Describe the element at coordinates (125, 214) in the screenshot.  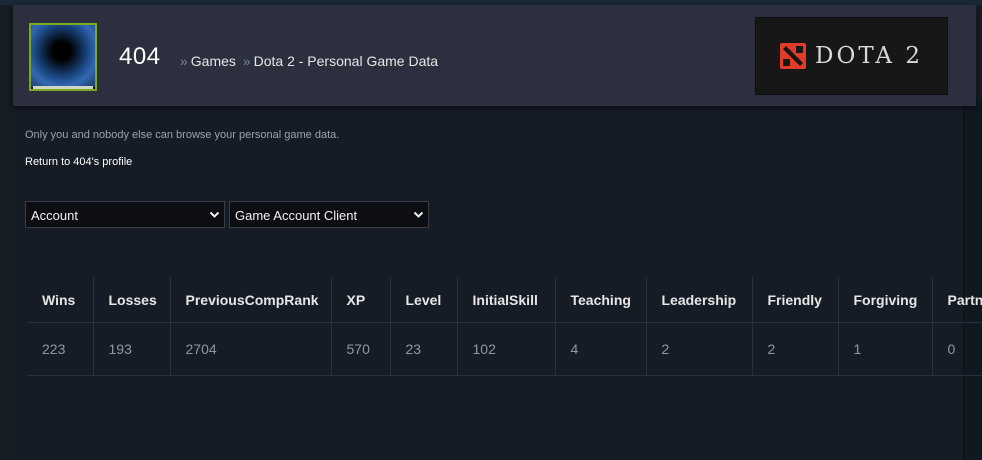
I see `category-select: Account` at that location.